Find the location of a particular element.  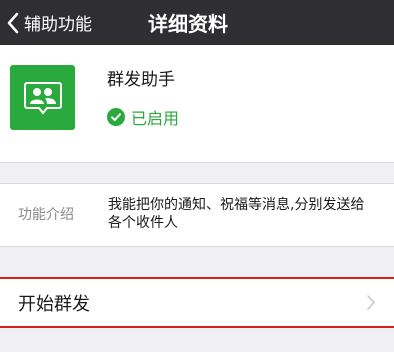

intro-text: 我能把你的通知、祝福等消息,分别发送给各个收件人 is located at coordinates (236, 214).